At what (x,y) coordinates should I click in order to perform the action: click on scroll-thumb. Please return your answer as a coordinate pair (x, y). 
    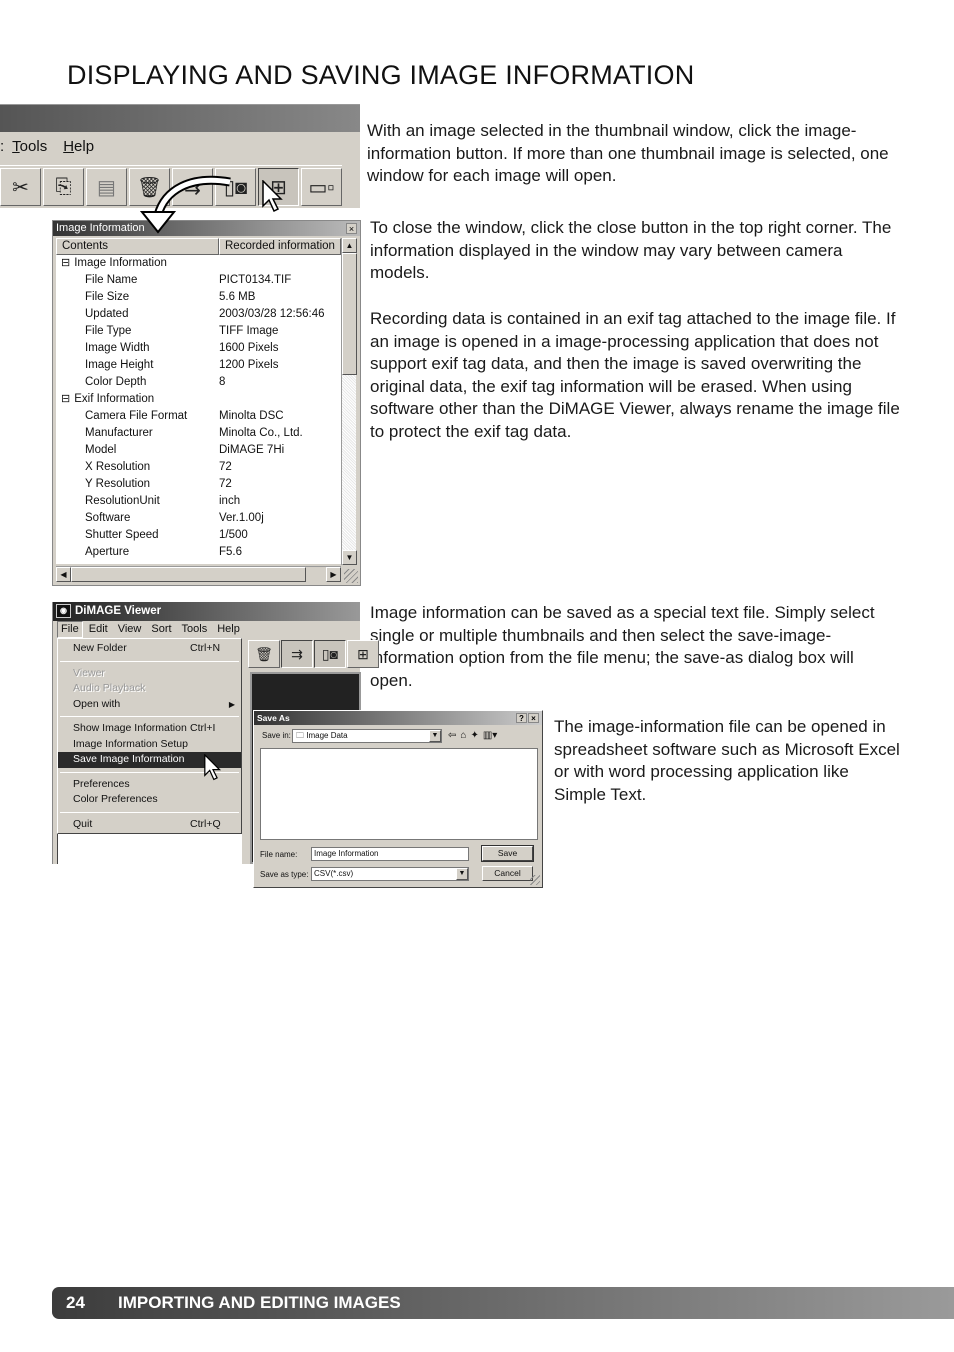
    Looking at the image, I should click on (349, 314).